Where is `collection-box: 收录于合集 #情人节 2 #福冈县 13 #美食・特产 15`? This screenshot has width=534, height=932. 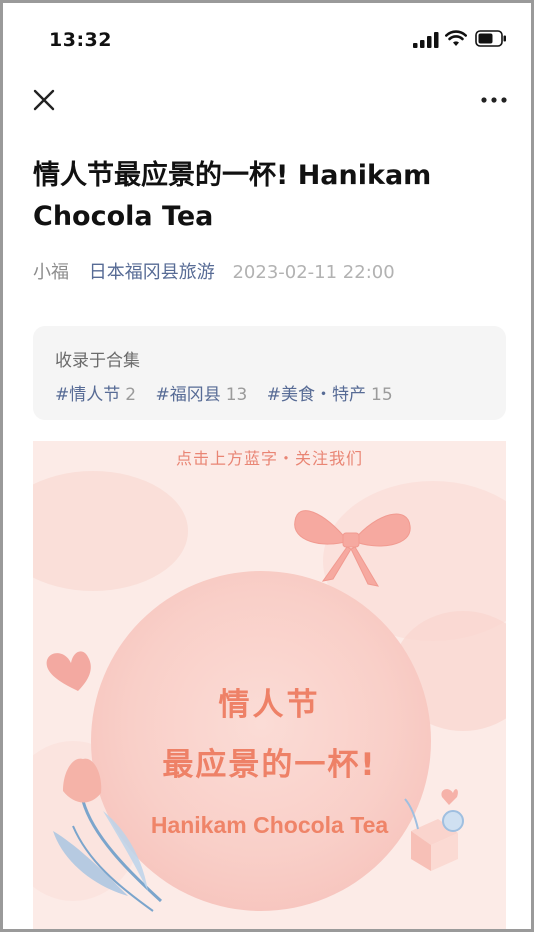
collection-box: 收录于合集 #情人节 2 #福冈县 13 #美食・特产 15 is located at coordinates (269, 373).